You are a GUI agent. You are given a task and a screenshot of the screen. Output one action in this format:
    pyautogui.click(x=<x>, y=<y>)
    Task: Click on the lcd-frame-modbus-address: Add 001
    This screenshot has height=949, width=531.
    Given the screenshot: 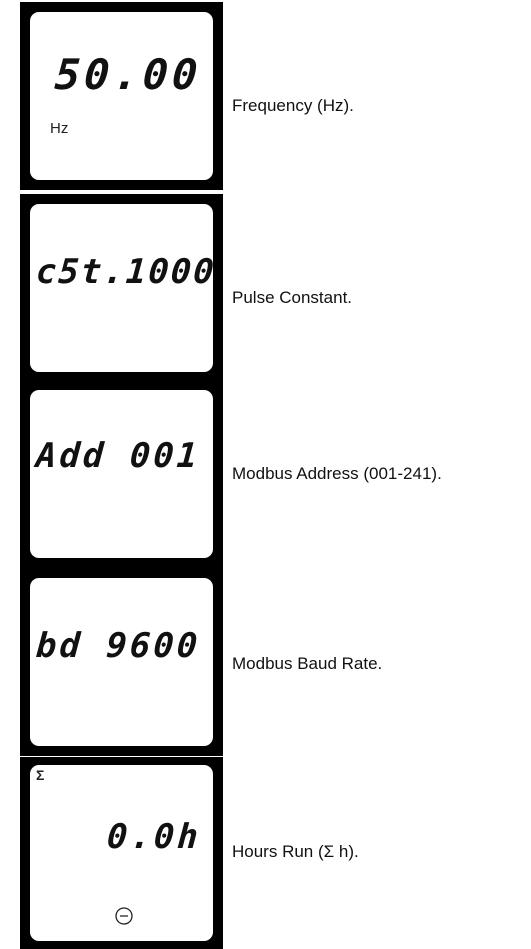 What is the action you would take?
    pyautogui.click(x=121, y=474)
    